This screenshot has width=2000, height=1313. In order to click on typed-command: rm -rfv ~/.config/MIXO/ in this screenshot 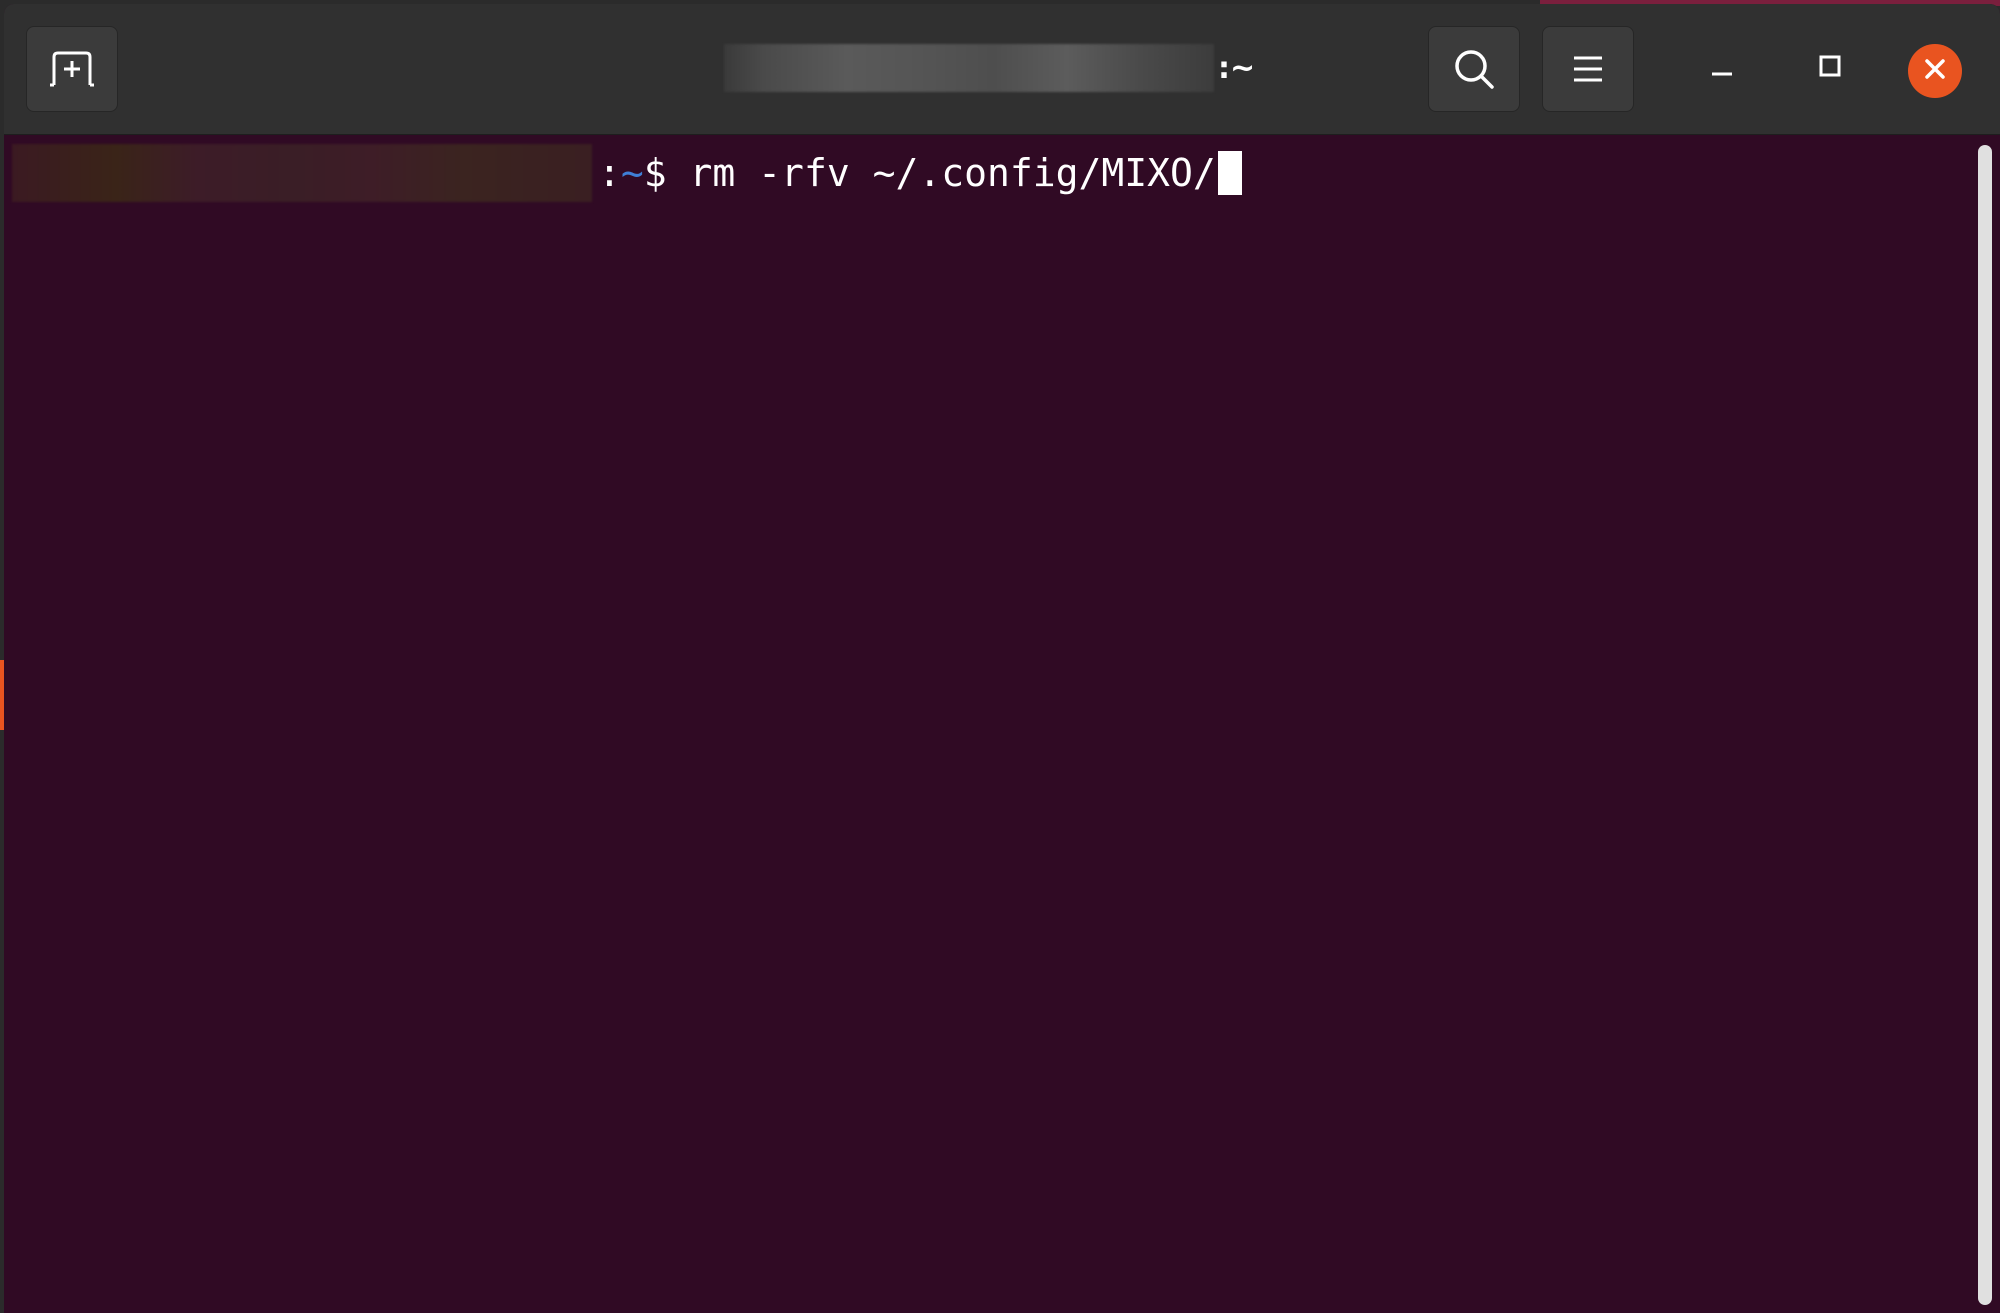, I will do `click(941, 173)`.